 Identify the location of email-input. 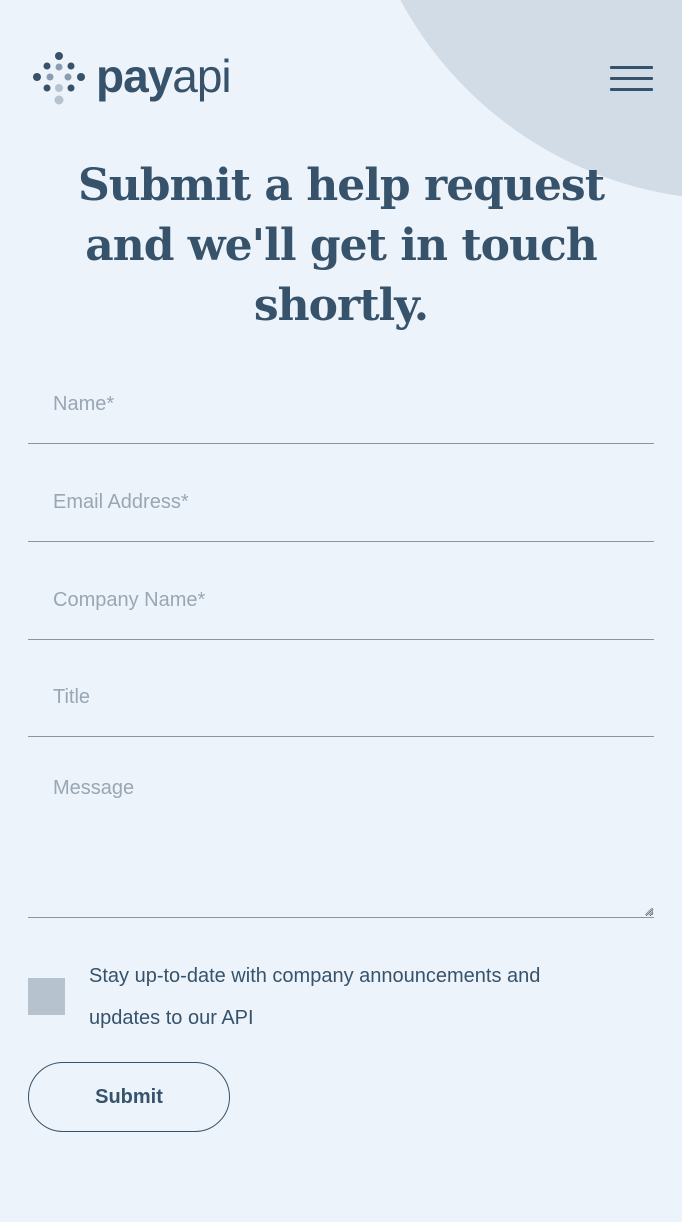
(341, 502).